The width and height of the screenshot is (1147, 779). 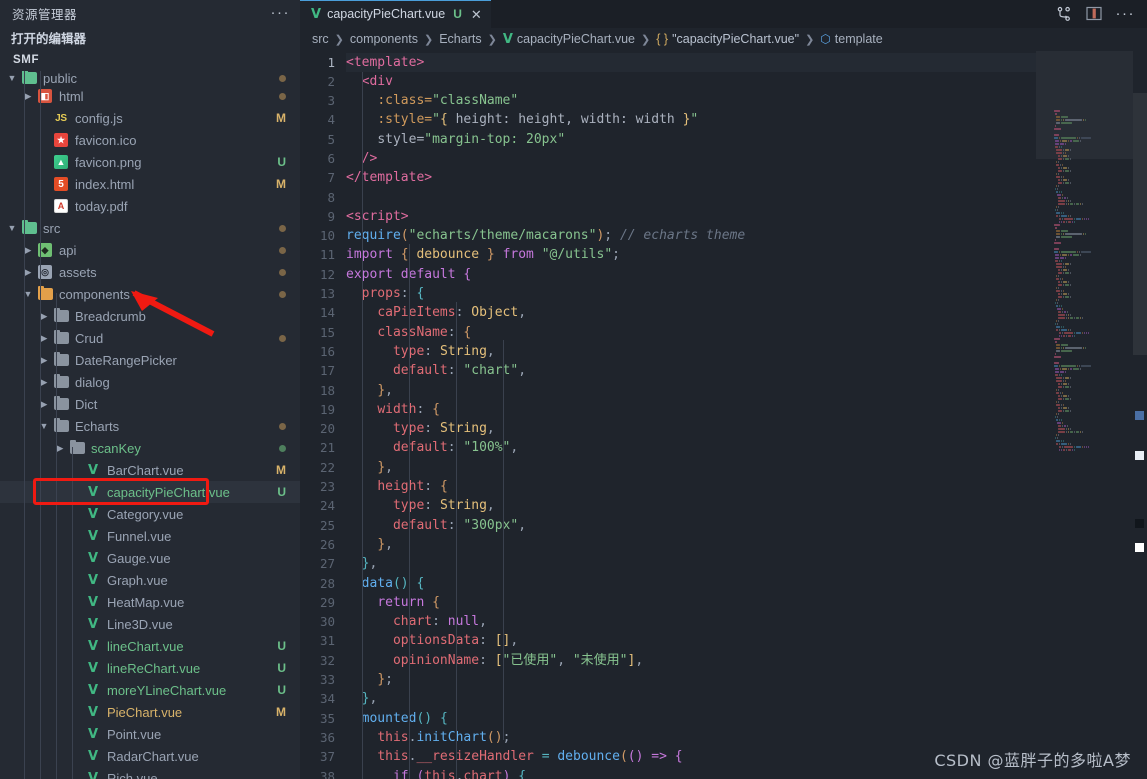 What do you see at coordinates (746, 216) in the screenshot?
I see `code-line: <script>` at bounding box center [746, 216].